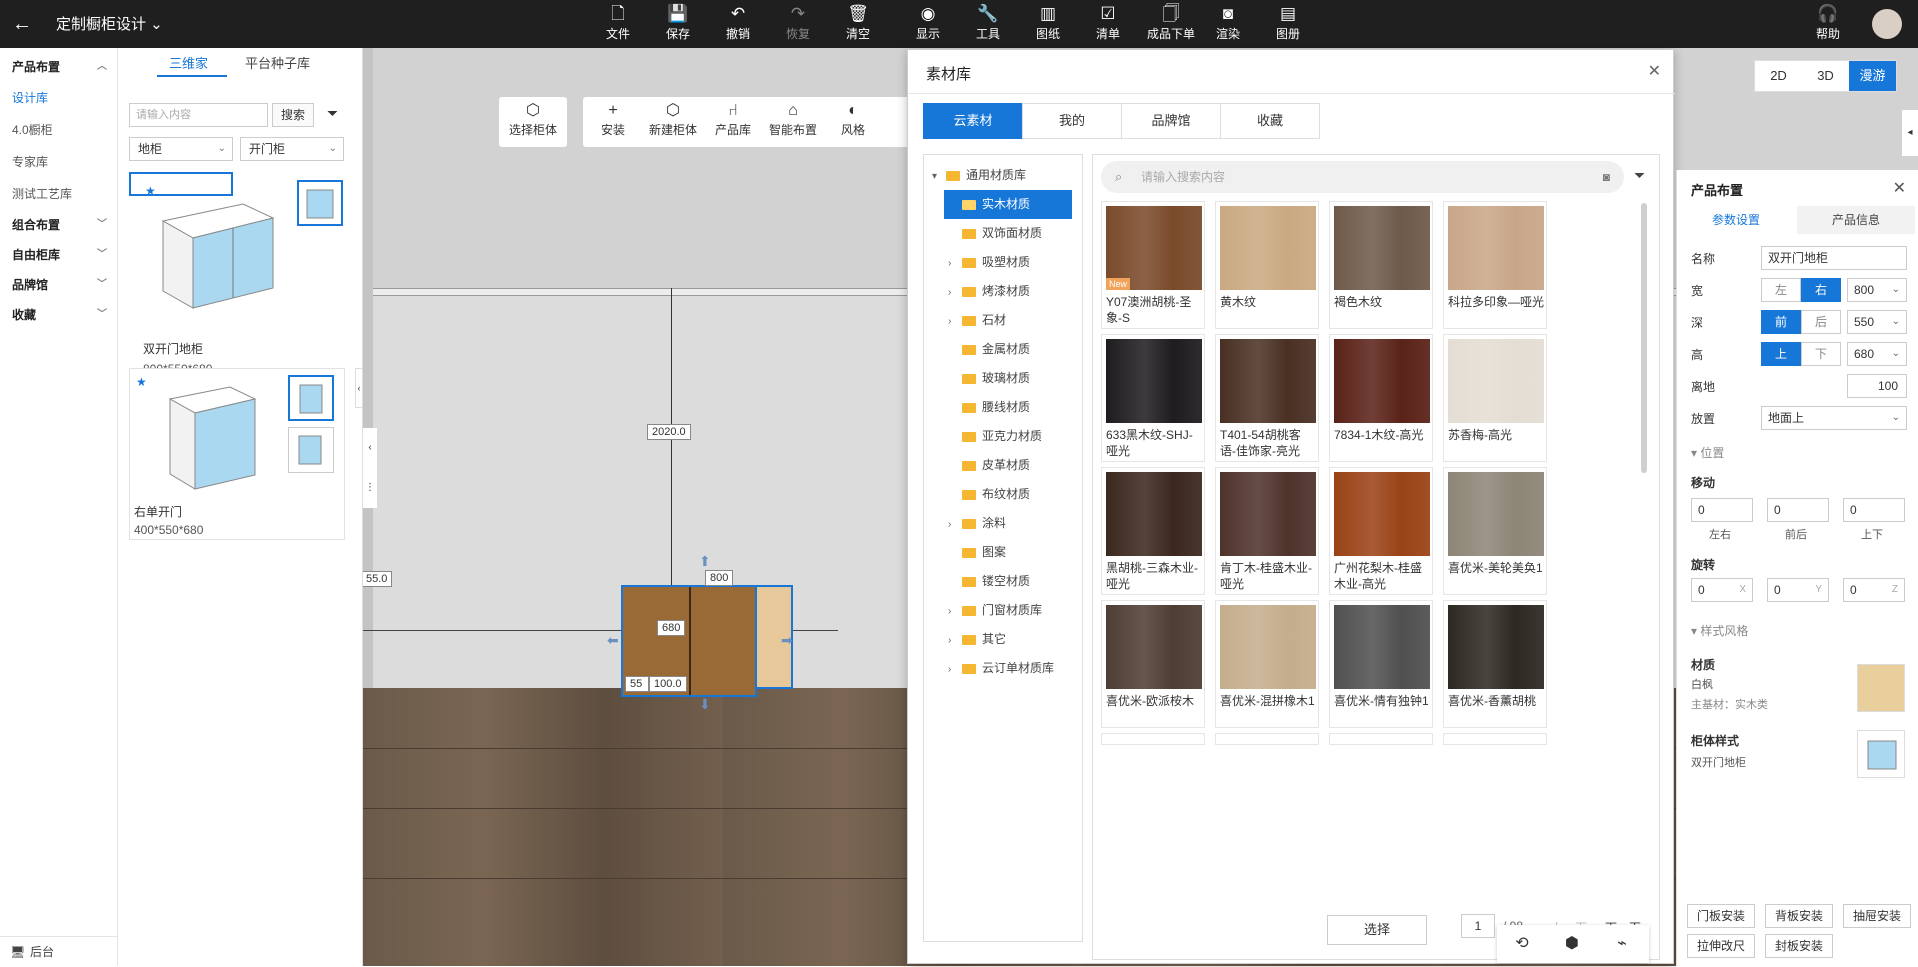 The image size is (1918, 967). What do you see at coordinates (738, 25) in the screenshot?
I see `undo-button: ↶ 撤销` at bounding box center [738, 25].